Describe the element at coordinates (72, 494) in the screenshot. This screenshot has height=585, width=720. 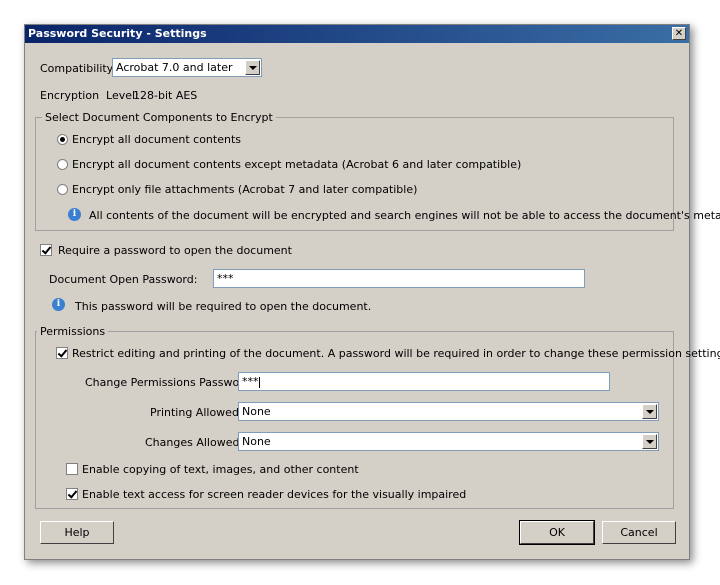
I see `enable-screen-reader-checkbox` at that location.